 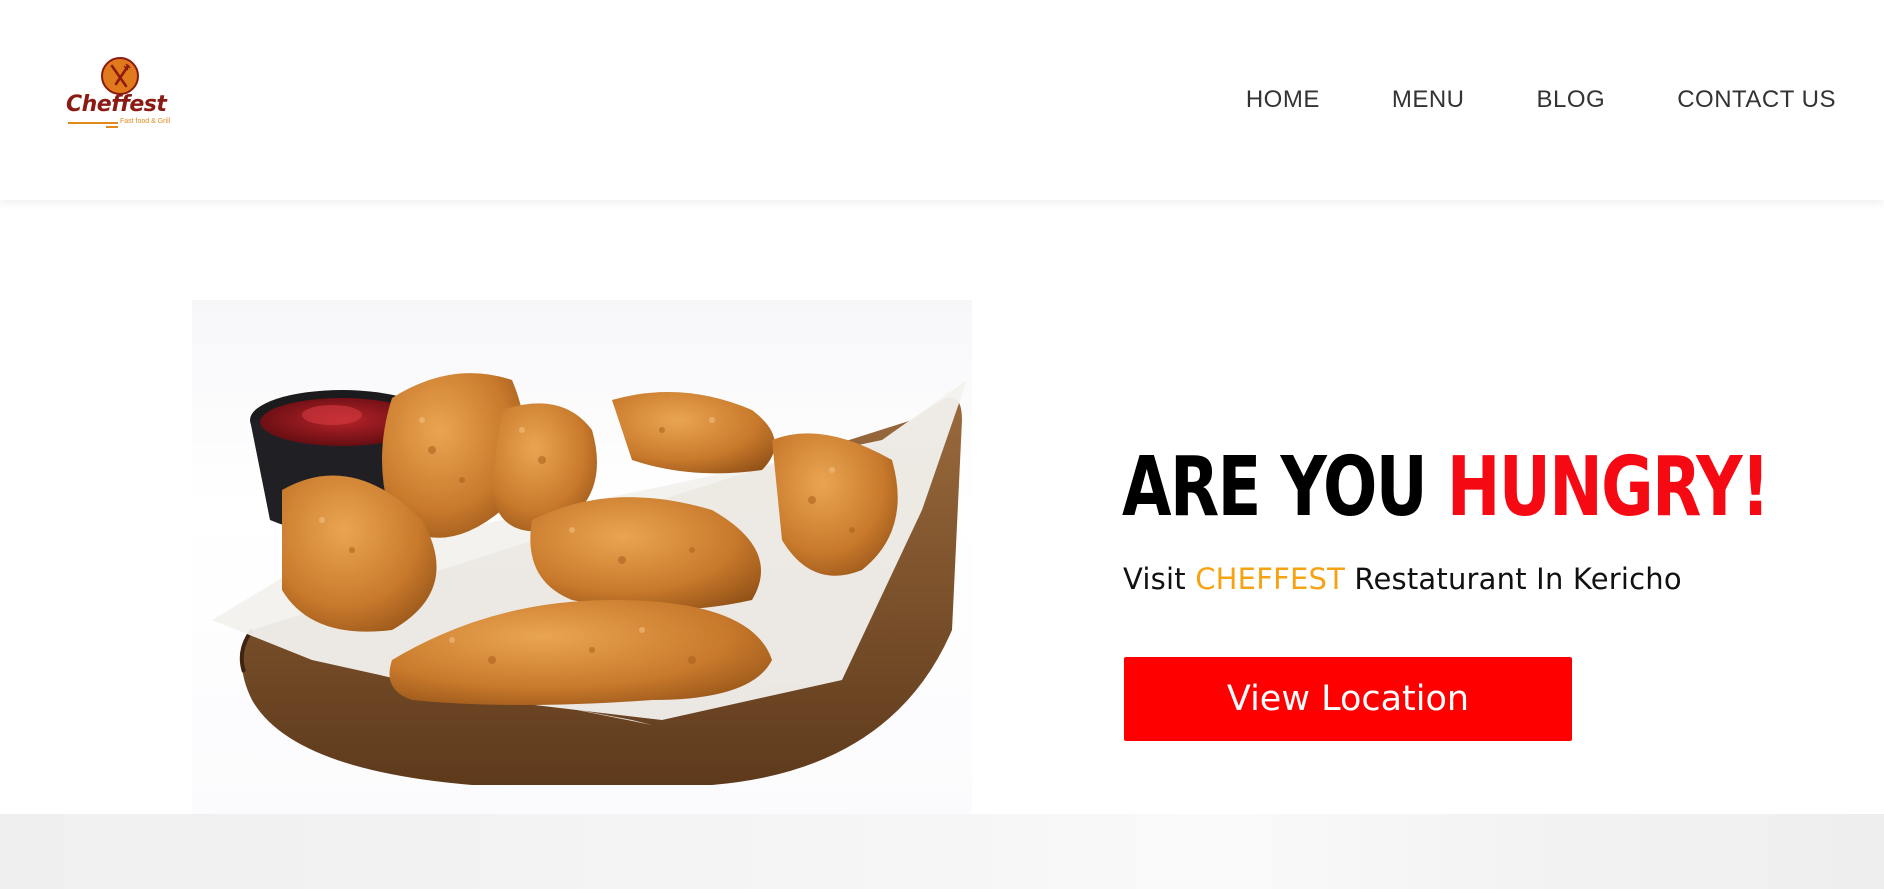 What do you see at coordinates (145, 121) in the screenshot?
I see `logo-tagline: Fast food & Grill` at bounding box center [145, 121].